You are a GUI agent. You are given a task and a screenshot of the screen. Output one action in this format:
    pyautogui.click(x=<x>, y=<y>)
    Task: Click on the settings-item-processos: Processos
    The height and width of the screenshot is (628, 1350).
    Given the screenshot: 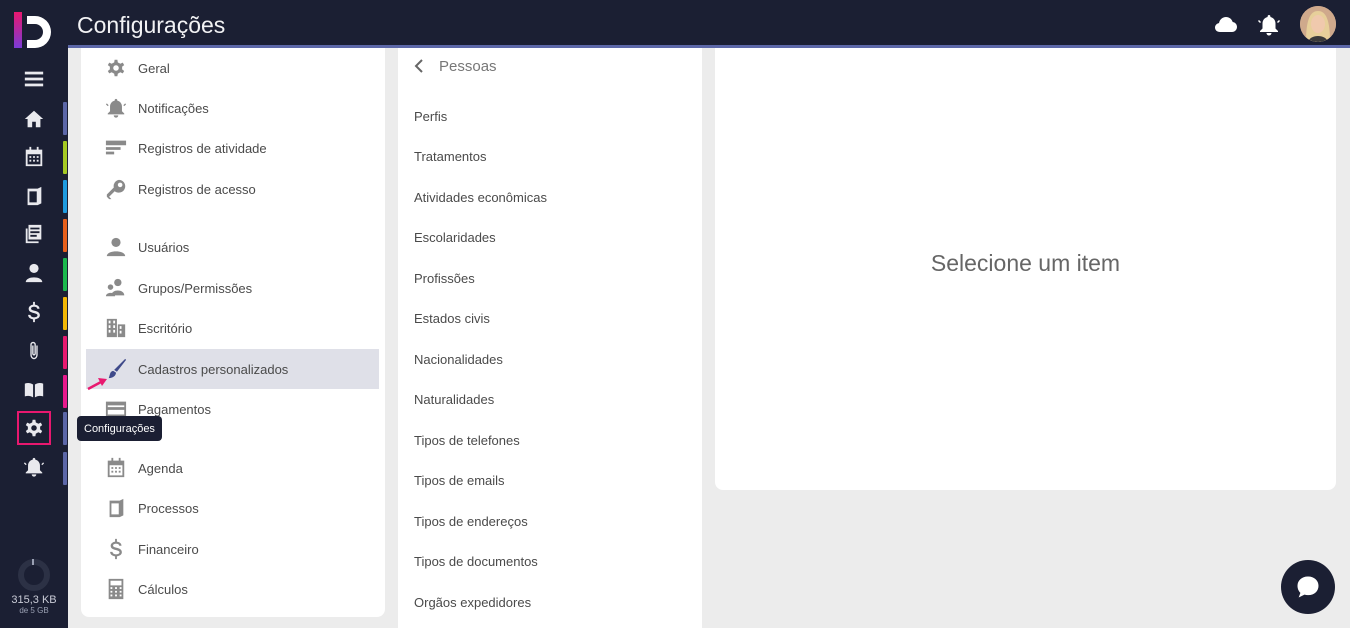 What is the action you would take?
    pyautogui.click(x=232, y=508)
    